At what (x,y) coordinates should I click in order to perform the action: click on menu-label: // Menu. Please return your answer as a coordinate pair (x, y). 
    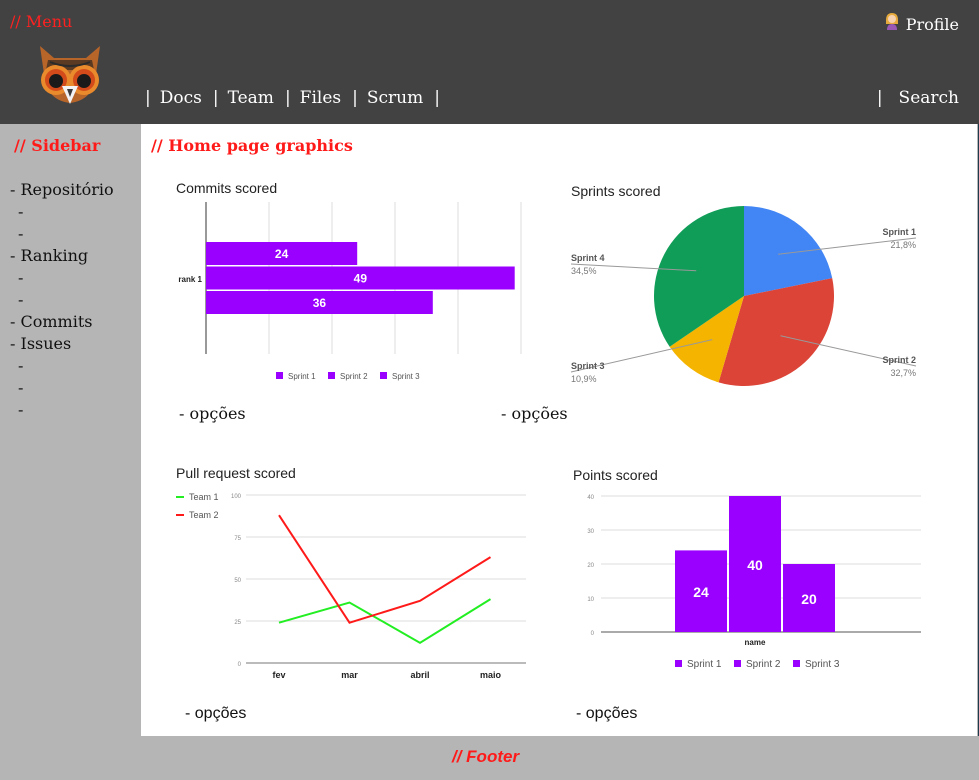
    Looking at the image, I should click on (41, 21).